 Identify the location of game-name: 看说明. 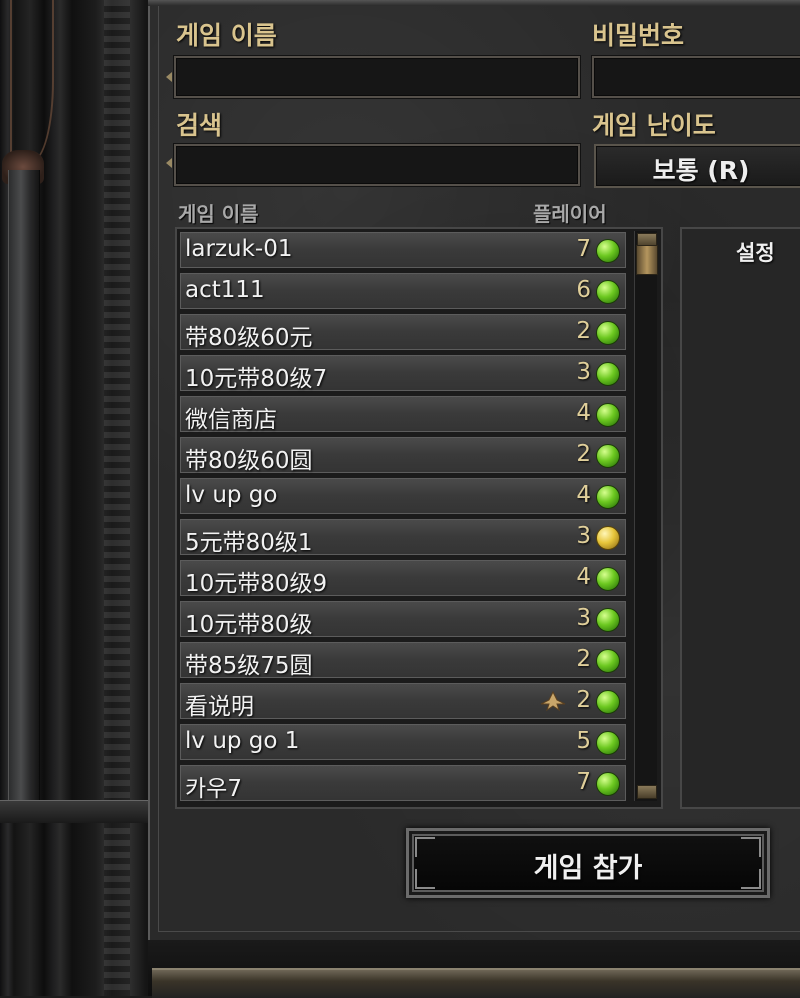
(219, 707).